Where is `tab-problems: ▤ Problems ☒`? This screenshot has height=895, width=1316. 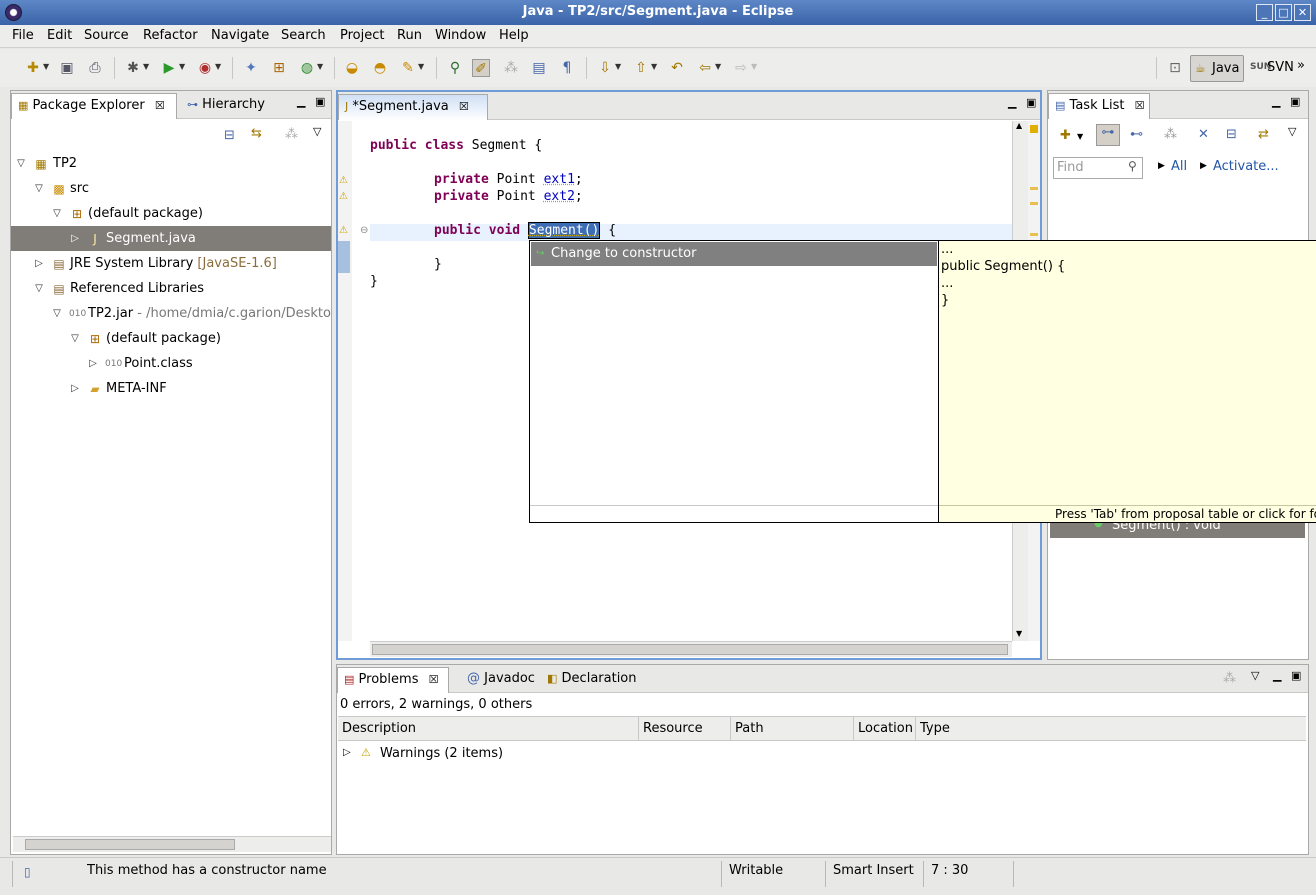
tab-problems: ▤ Problems ☒ is located at coordinates (393, 680).